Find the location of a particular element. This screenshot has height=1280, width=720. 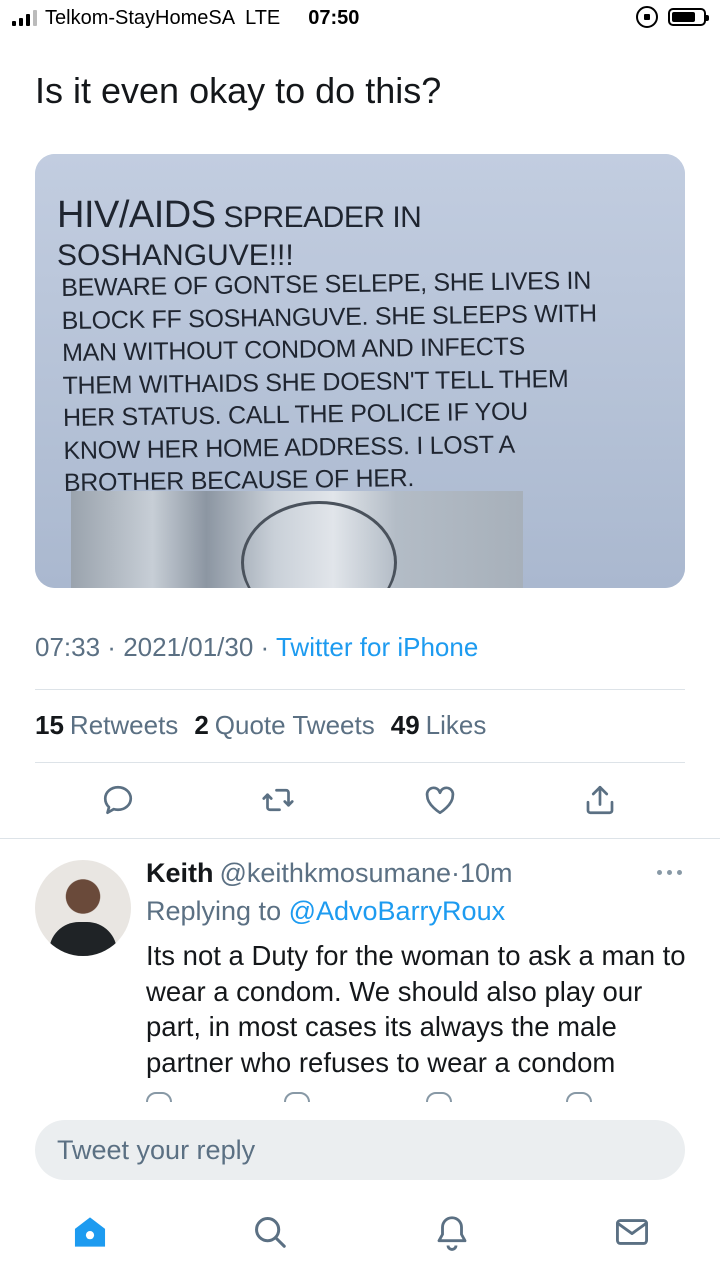

tab-notifications is located at coordinates (452, 1232).